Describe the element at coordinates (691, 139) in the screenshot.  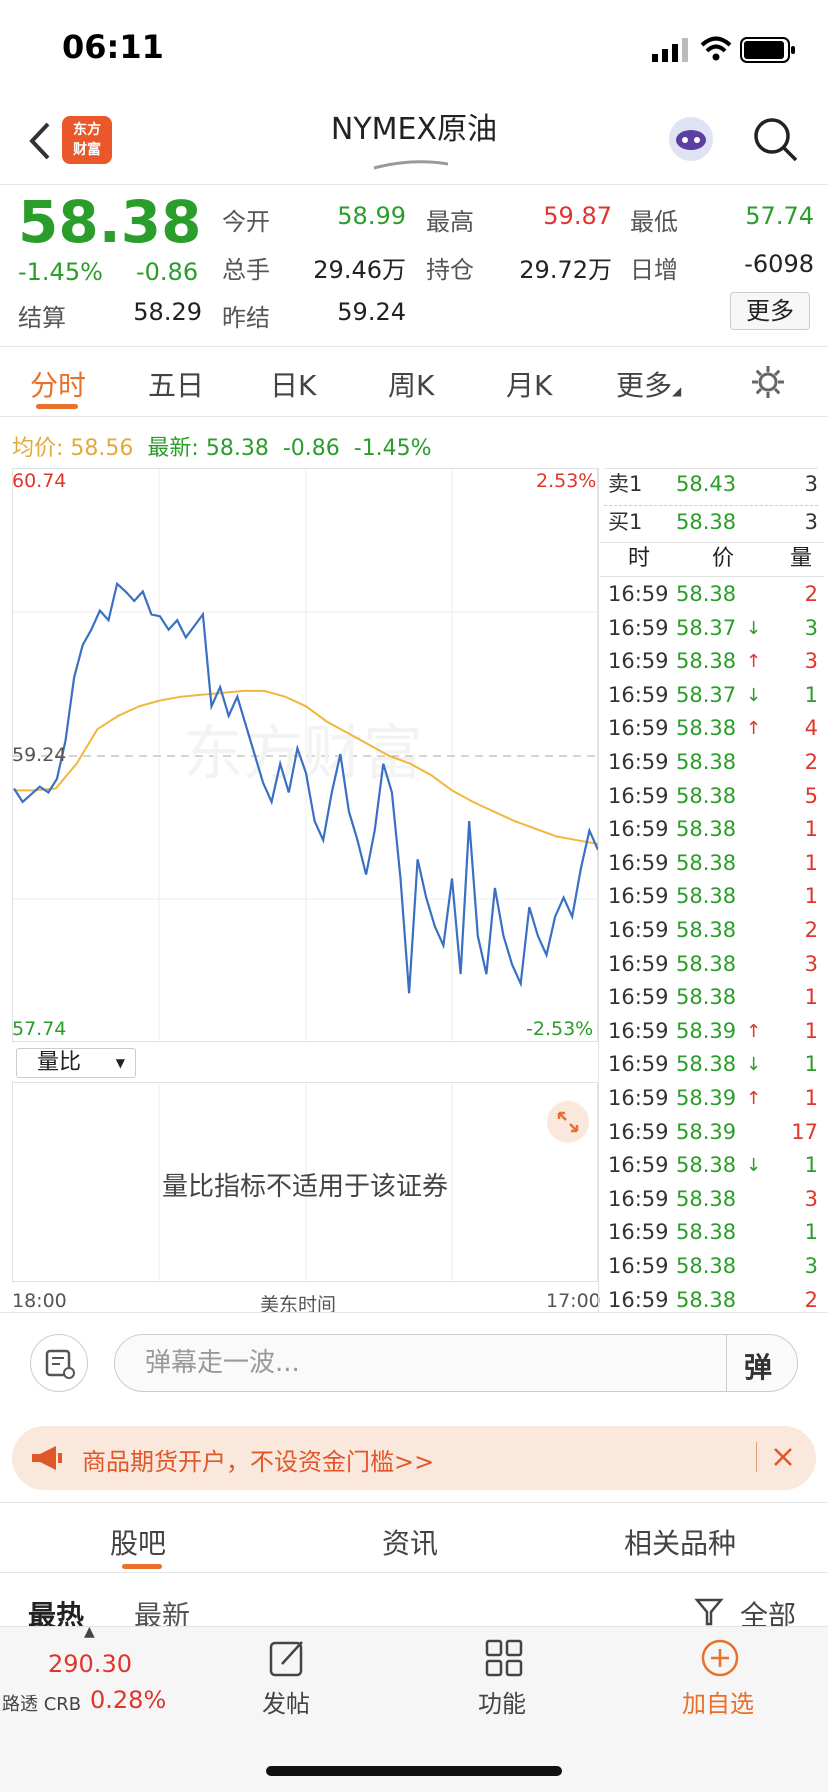
I see `robot-avatar-icon` at that location.